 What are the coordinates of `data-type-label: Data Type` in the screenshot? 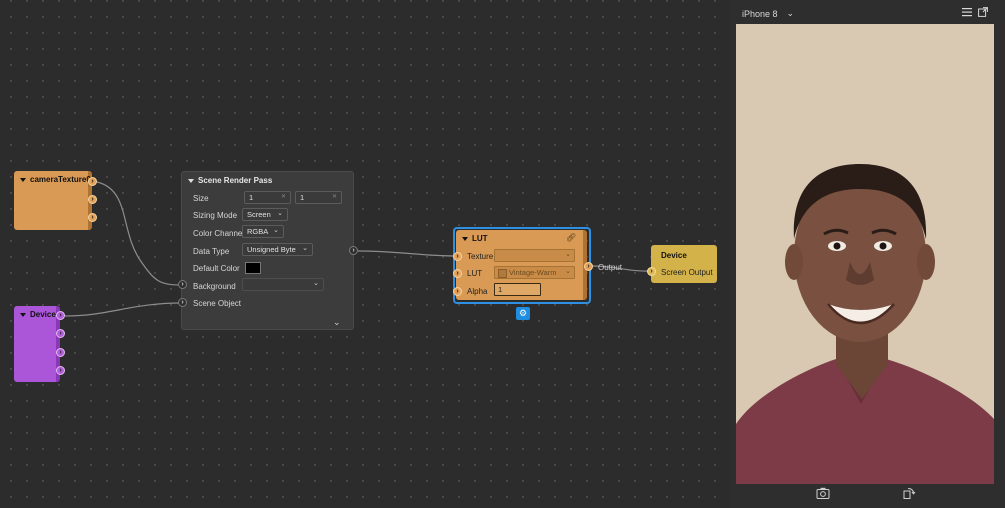 It's located at (211, 251).